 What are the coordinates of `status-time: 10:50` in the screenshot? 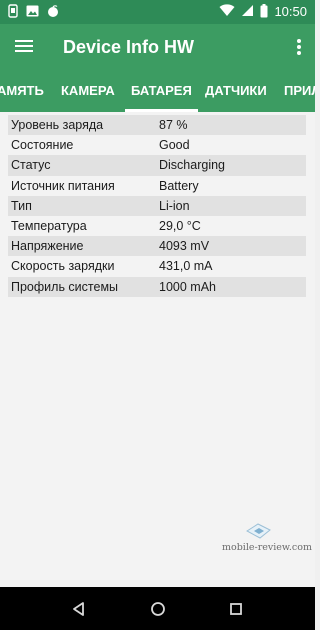 It's located at (290, 11).